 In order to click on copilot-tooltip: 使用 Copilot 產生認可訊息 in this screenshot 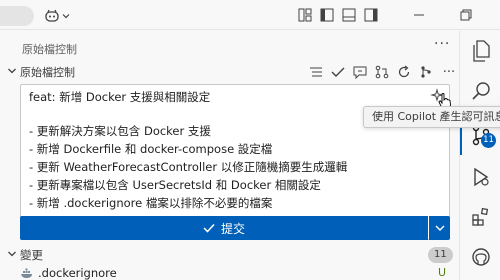, I will do `click(431, 117)`.